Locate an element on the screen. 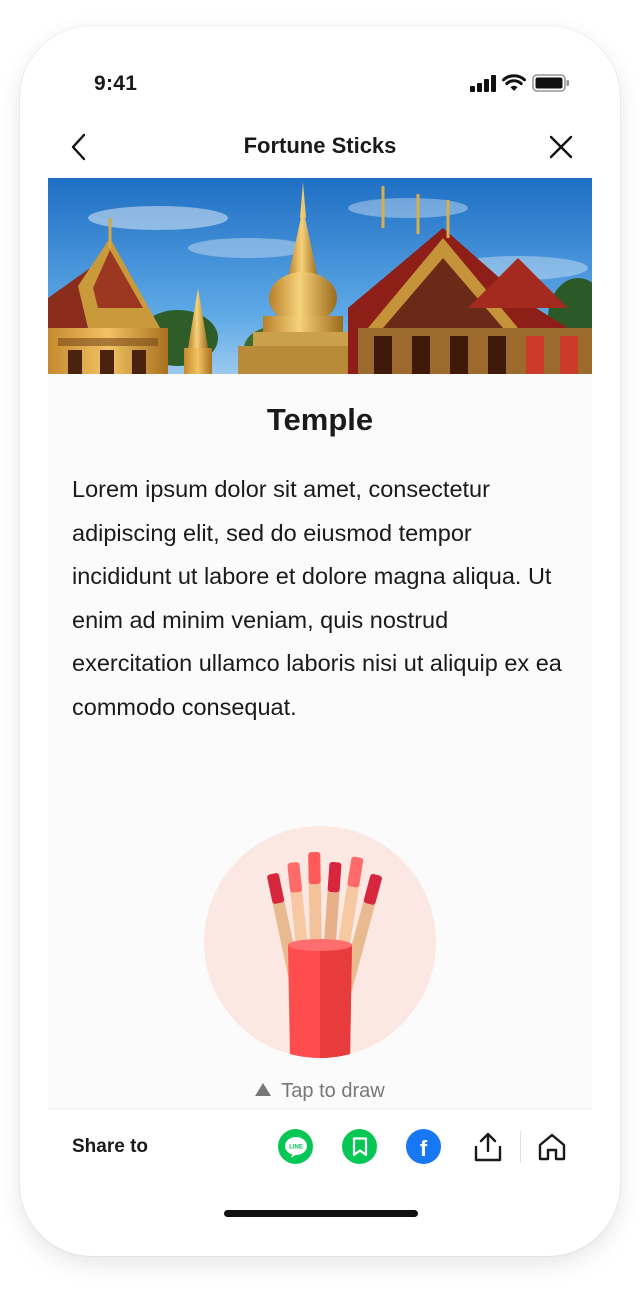 This screenshot has width=640, height=1300. svg-text: LINE is located at coordinates (296, 1147).